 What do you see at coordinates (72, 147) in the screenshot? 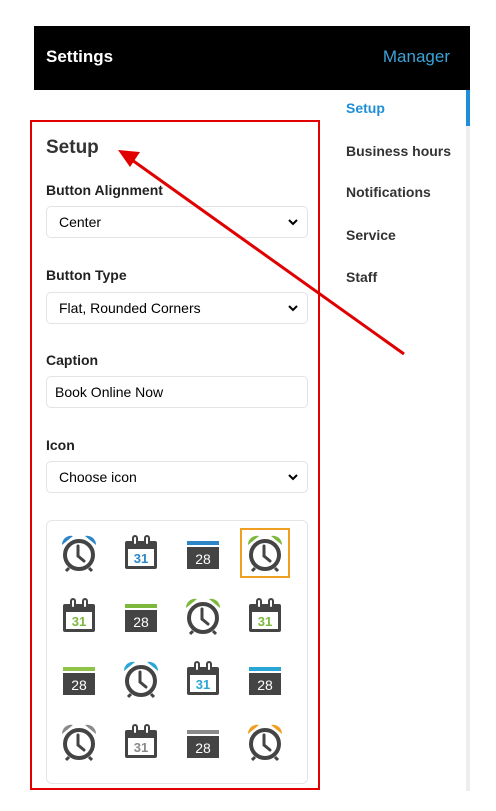
I see `panel-title: Setup` at bounding box center [72, 147].